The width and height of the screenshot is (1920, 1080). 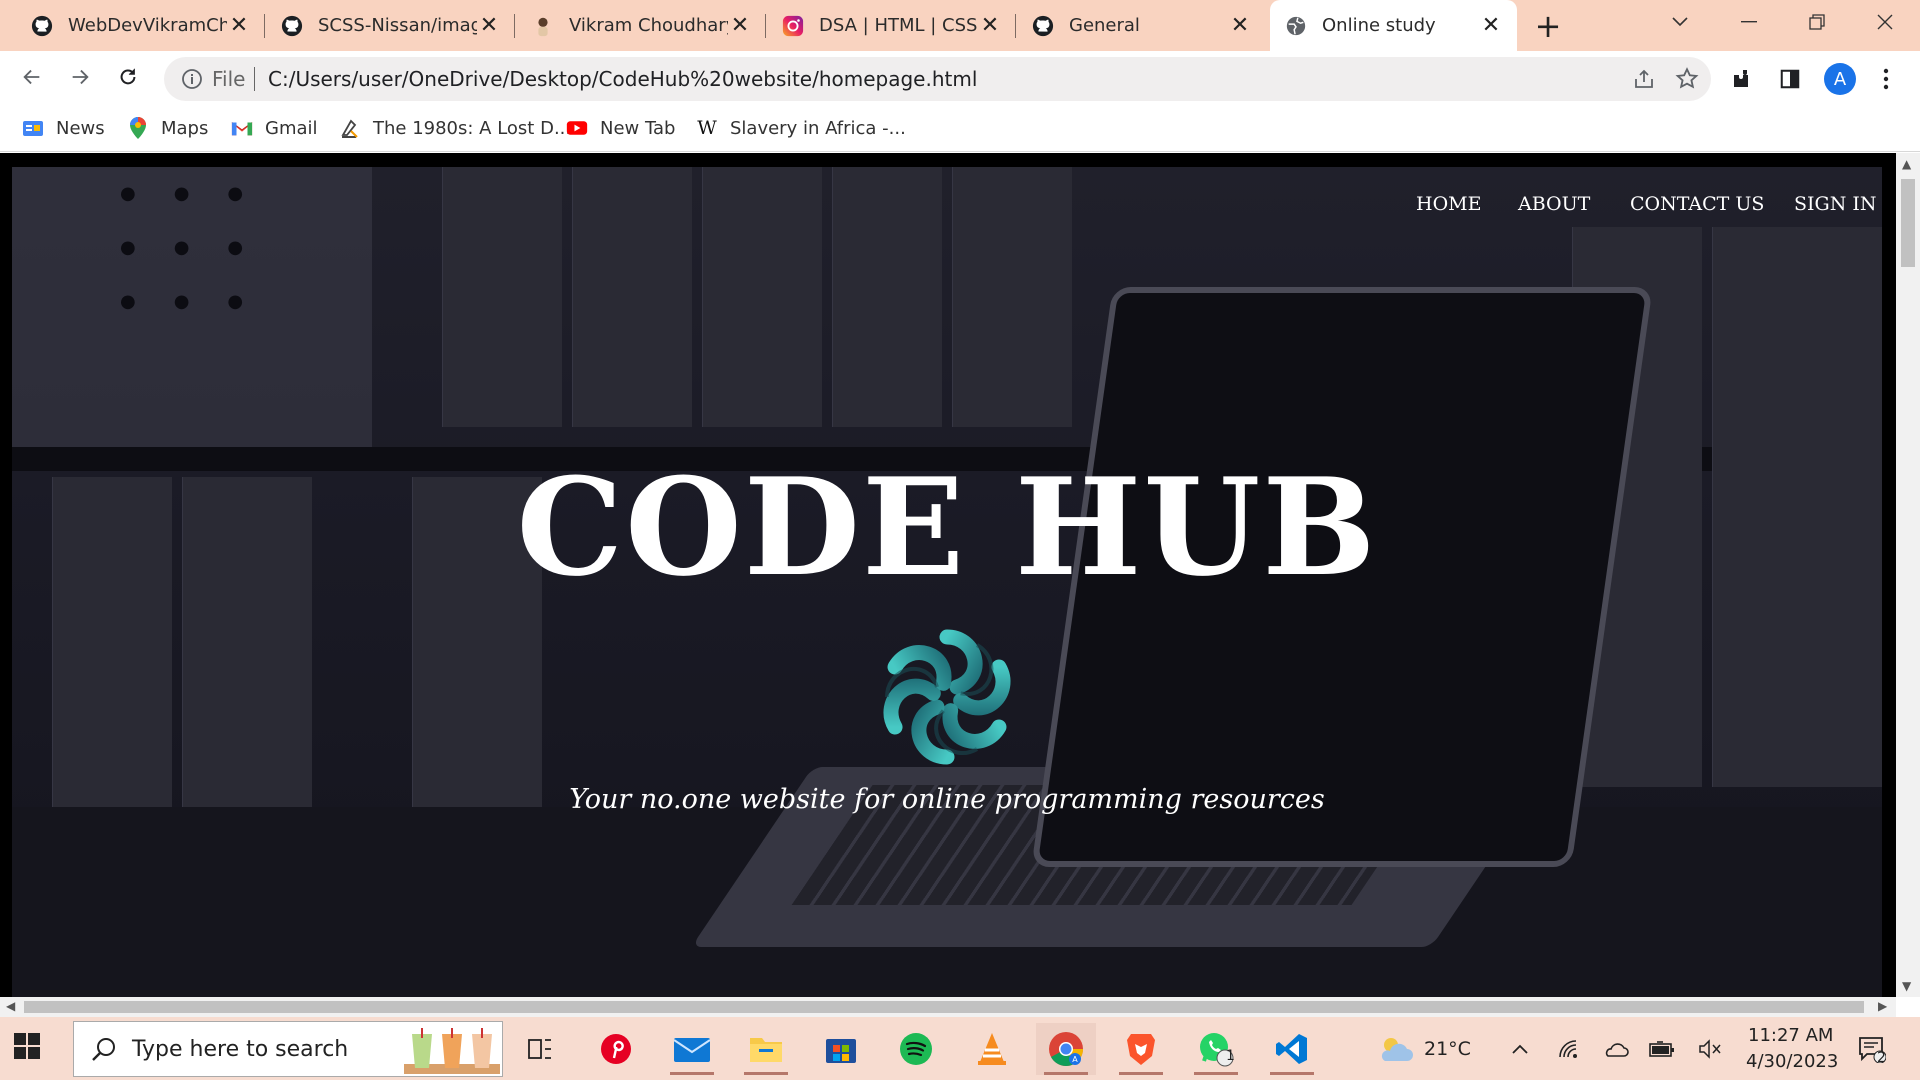 What do you see at coordinates (1697, 204) in the screenshot?
I see `nav-contact-link: CONTACT US` at bounding box center [1697, 204].